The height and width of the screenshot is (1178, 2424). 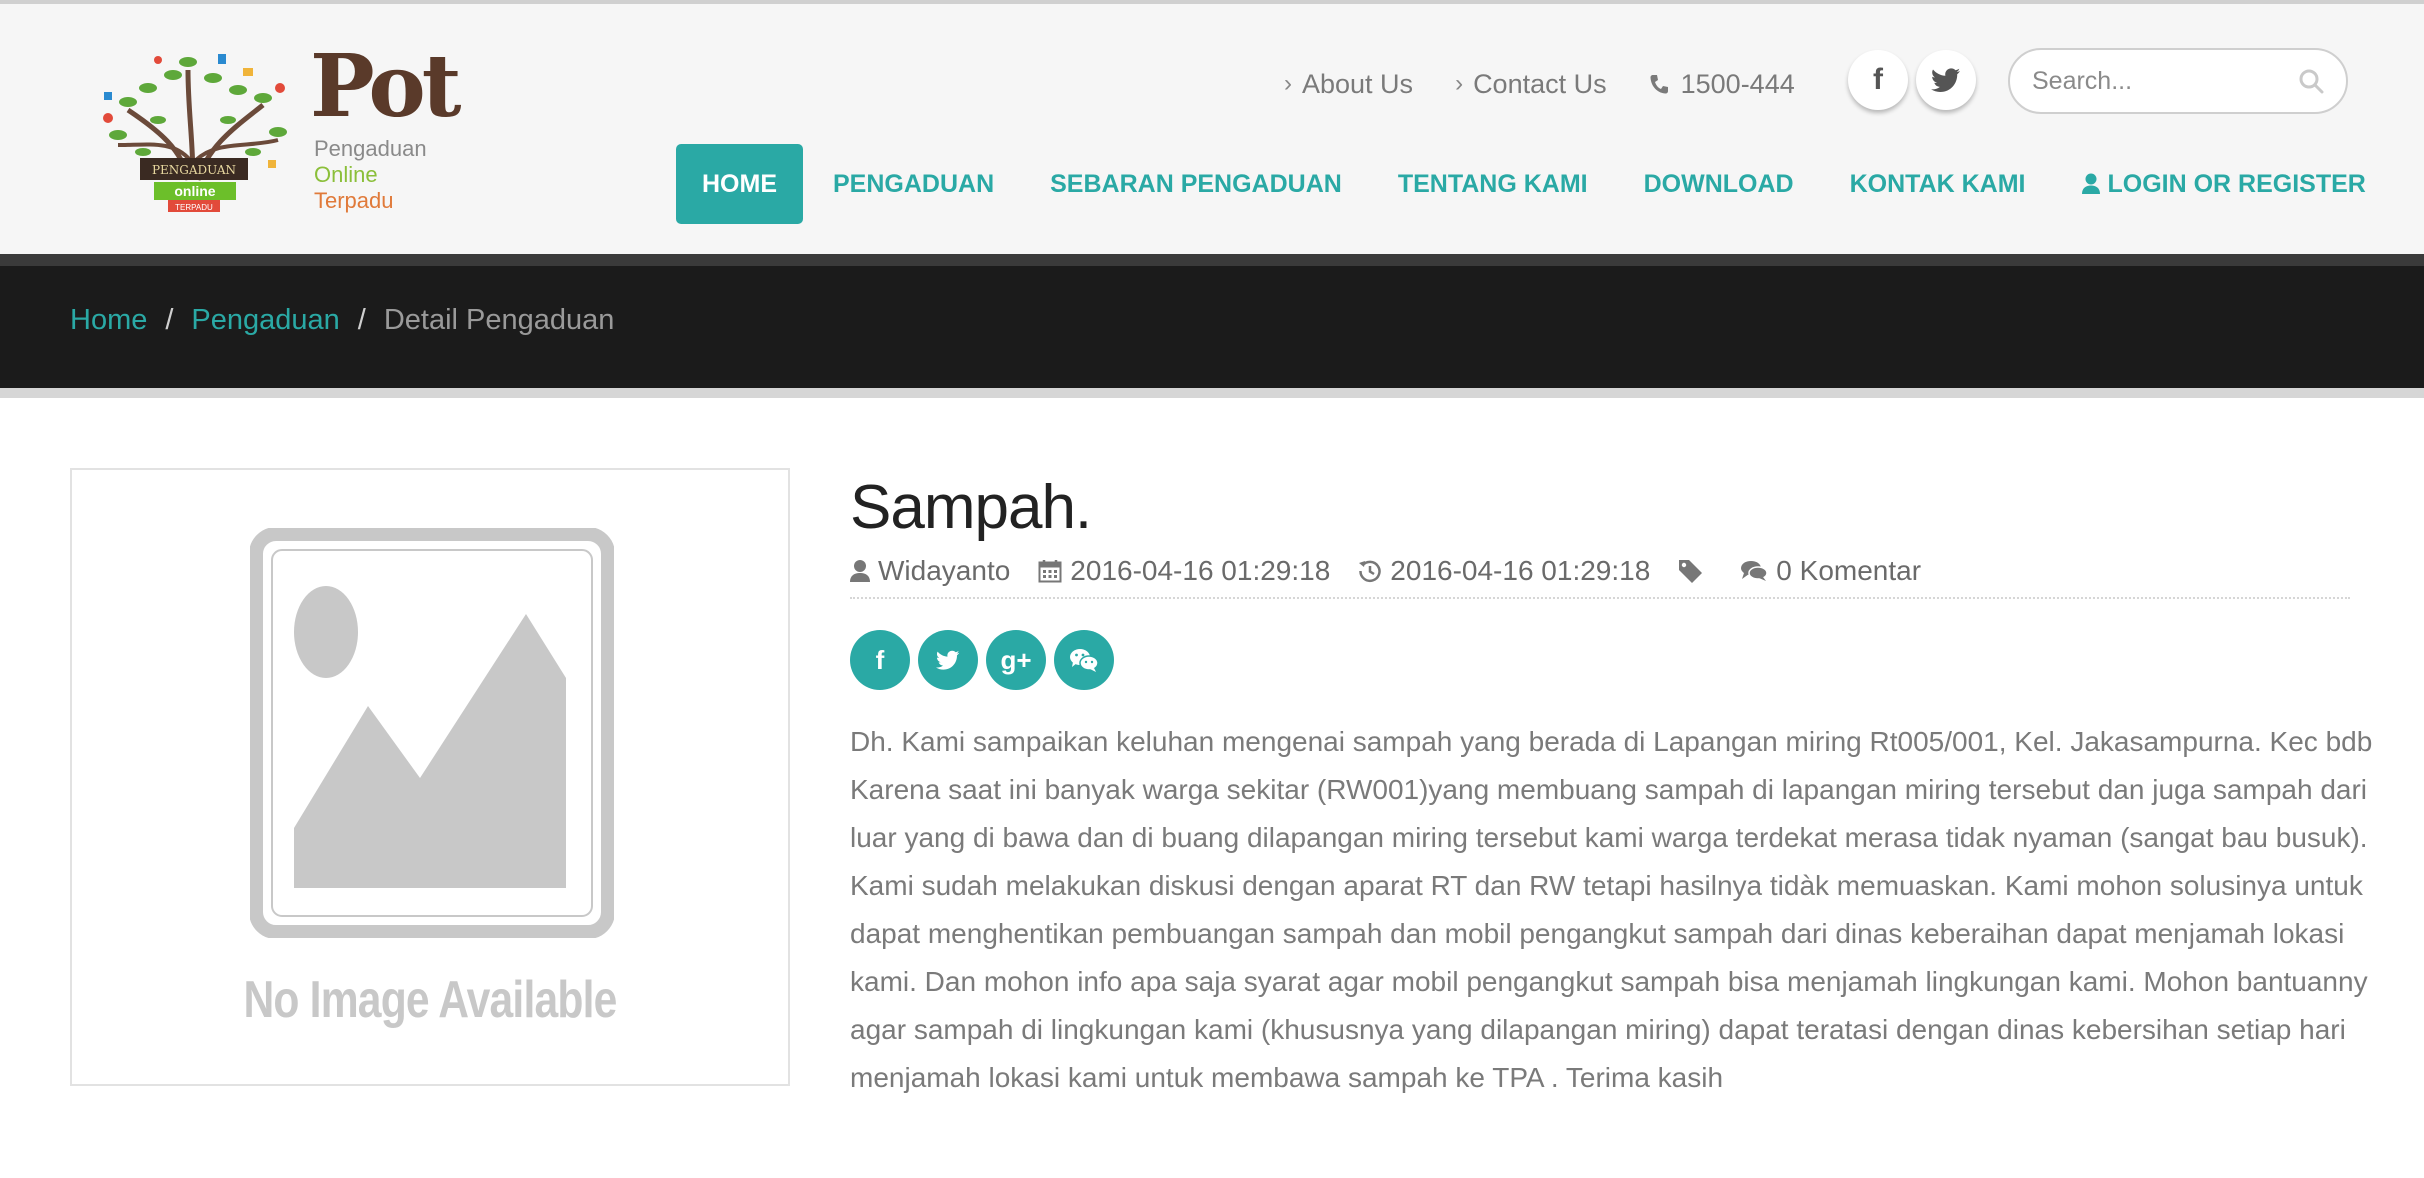 What do you see at coordinates (265, 320) in the screenshot?
I see `breadcrumb-pengaduan: Pengaduan` at bounding box center [265, 320].